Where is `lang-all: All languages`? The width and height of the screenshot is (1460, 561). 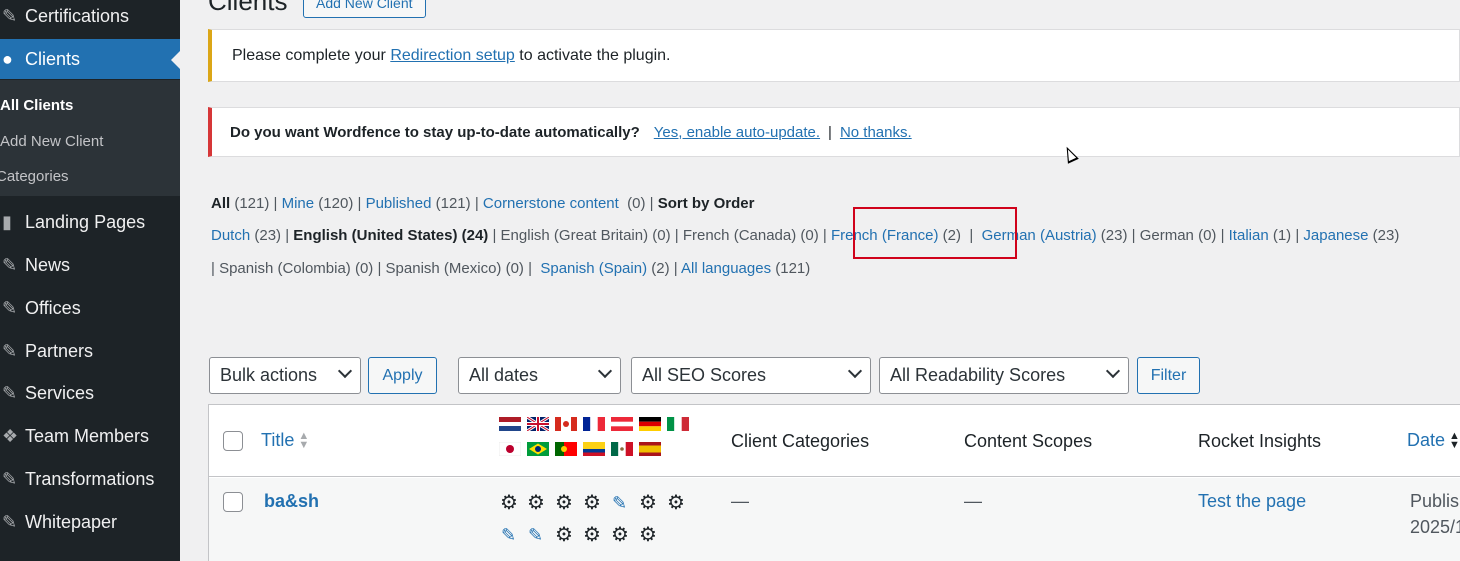
lang-all: All languages is located at coordinates (726, 268).